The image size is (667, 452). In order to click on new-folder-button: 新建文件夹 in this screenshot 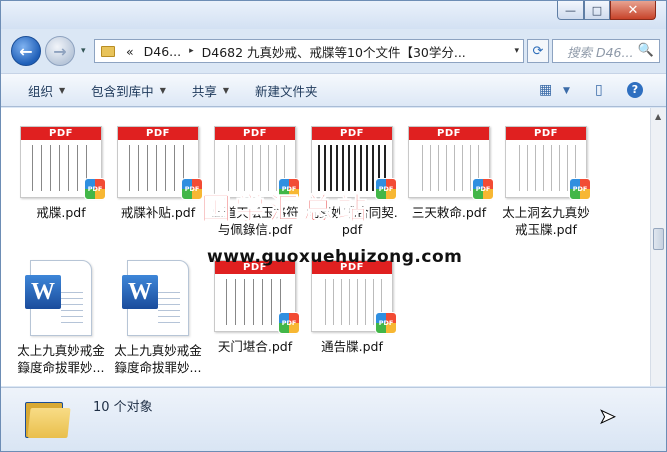, I will do `click(286, 90)`.